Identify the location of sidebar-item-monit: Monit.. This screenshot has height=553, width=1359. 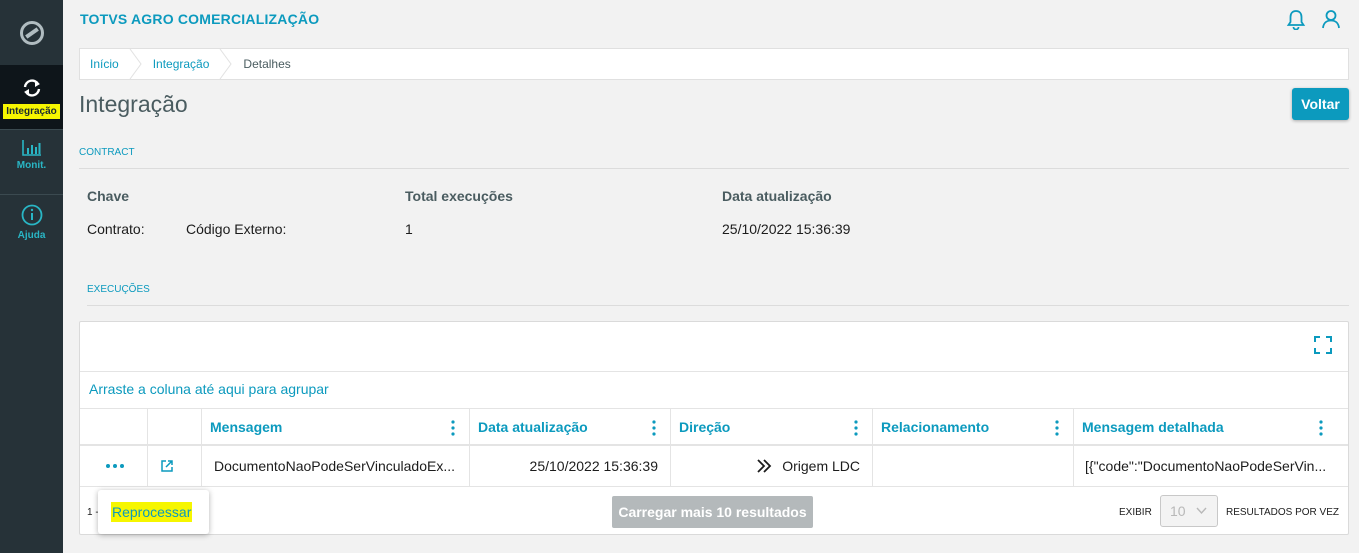
(31, 155).